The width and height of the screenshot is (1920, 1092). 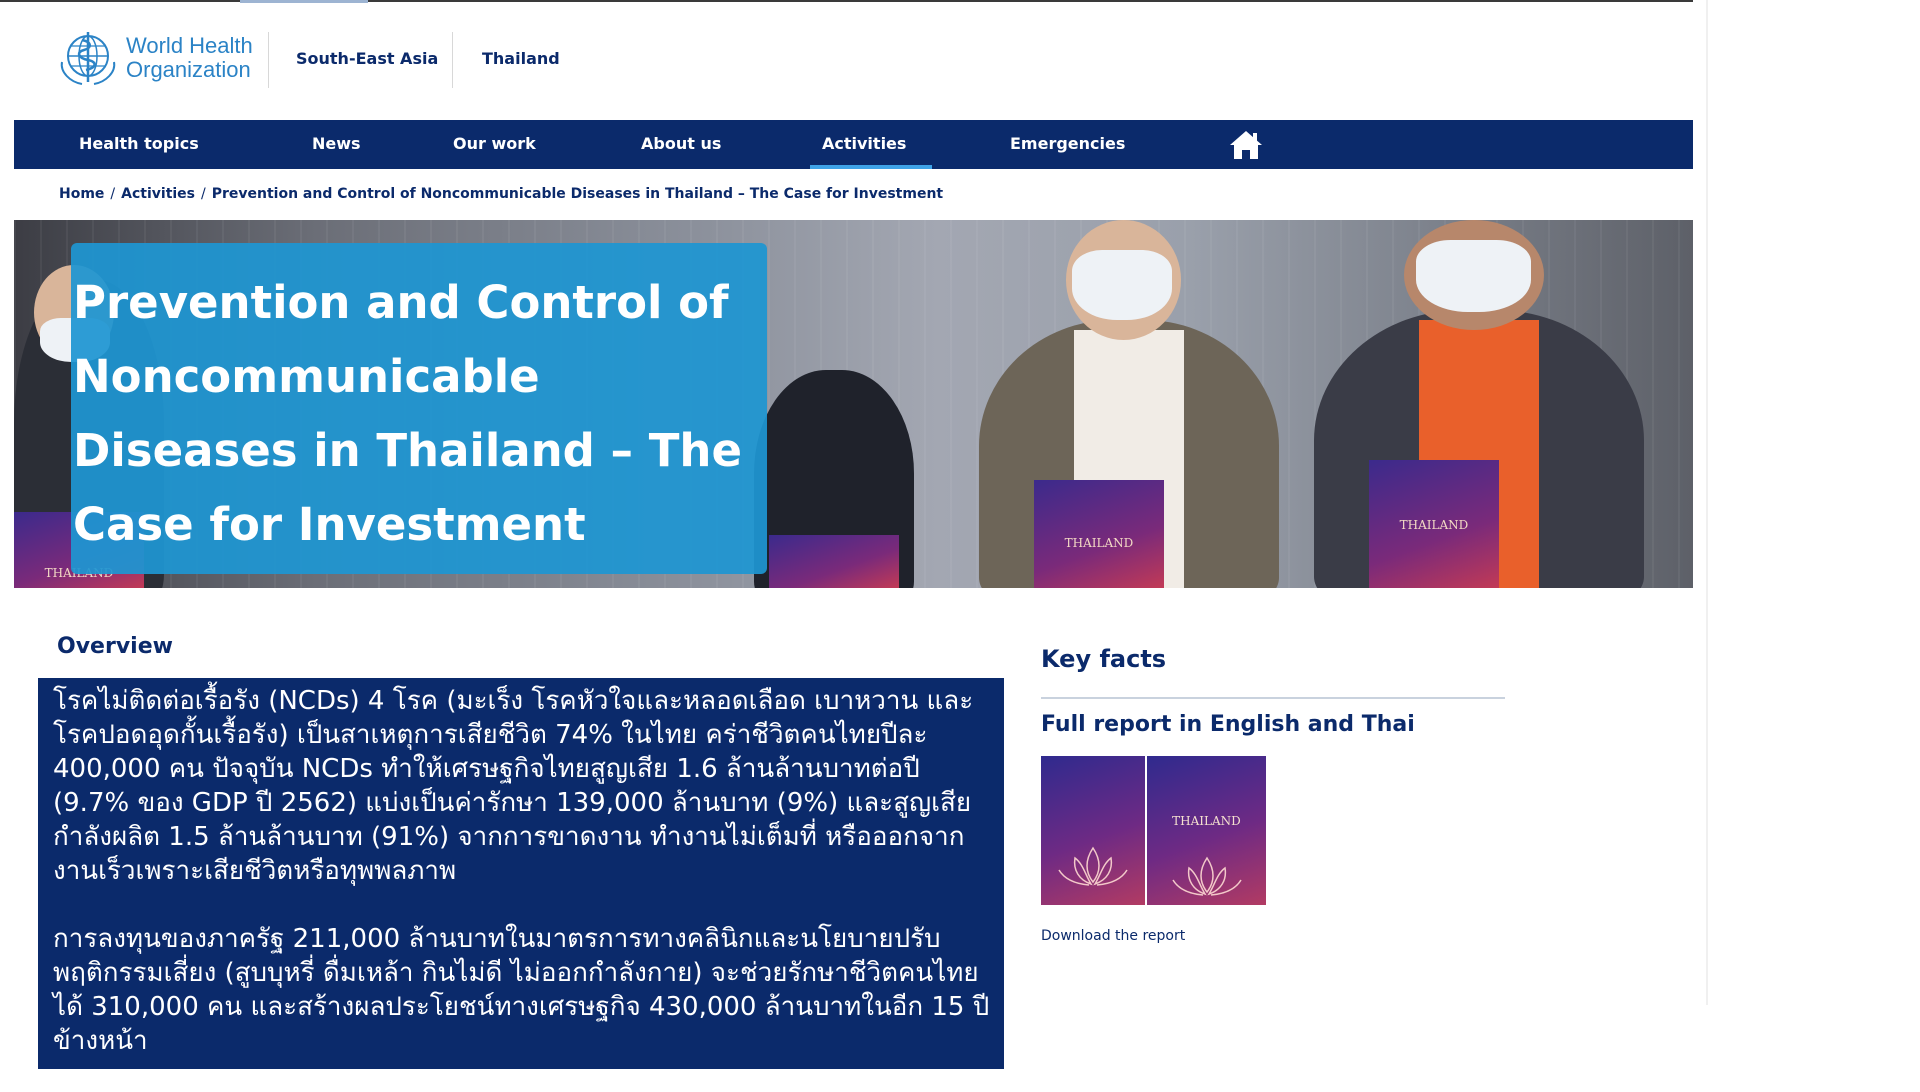 I want to click on breadcrumb-home: Home, so click(x=81, y=194).